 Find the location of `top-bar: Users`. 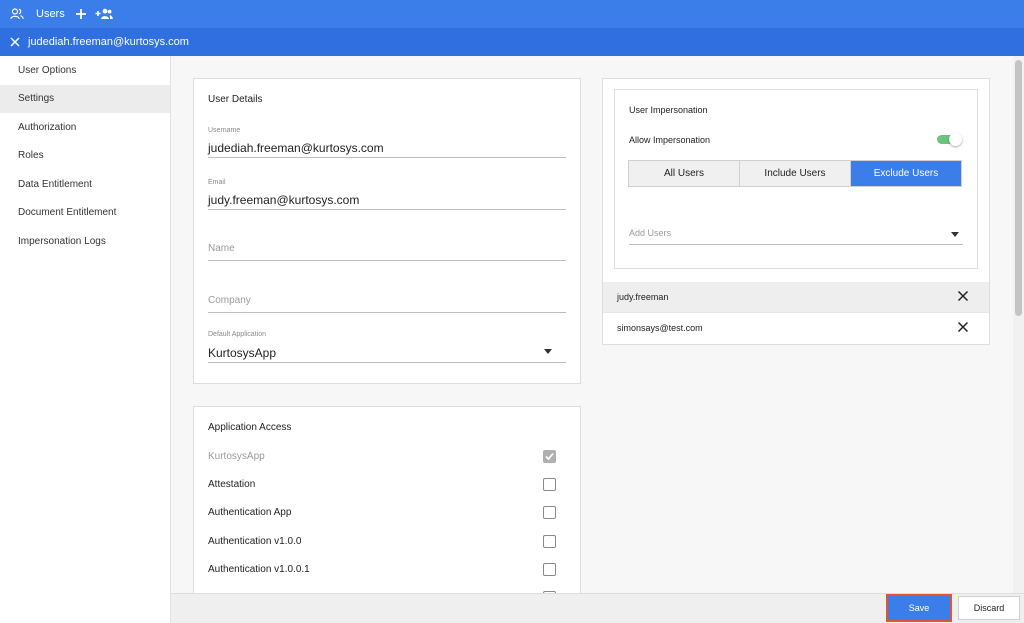

top-bar: Users is located at coordinates (512, 14).